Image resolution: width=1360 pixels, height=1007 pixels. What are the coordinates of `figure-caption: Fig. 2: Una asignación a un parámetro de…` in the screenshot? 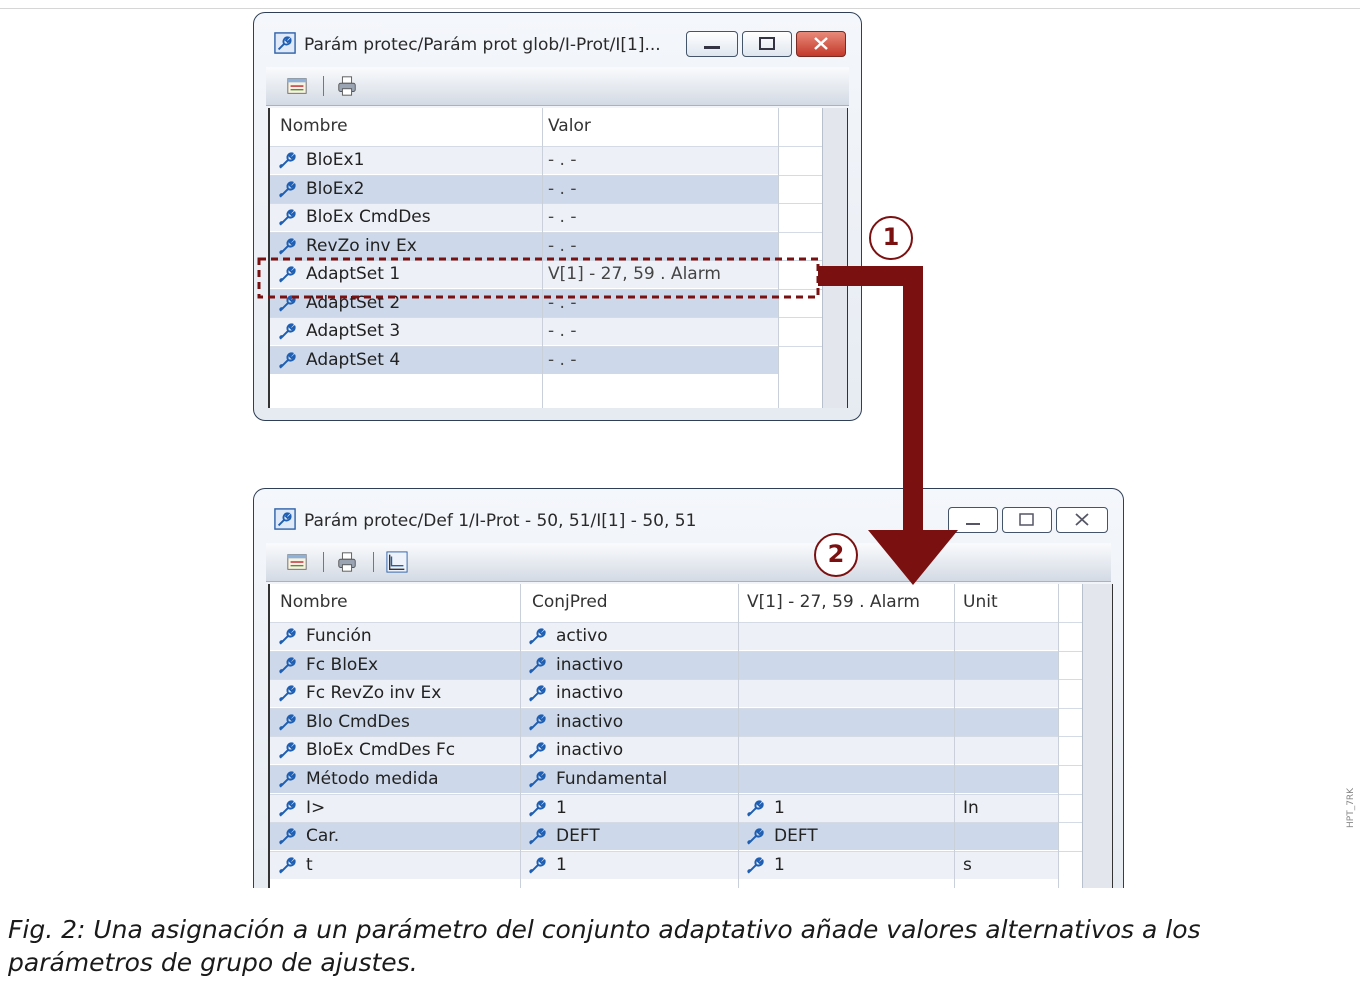 It's located at (604, 946).